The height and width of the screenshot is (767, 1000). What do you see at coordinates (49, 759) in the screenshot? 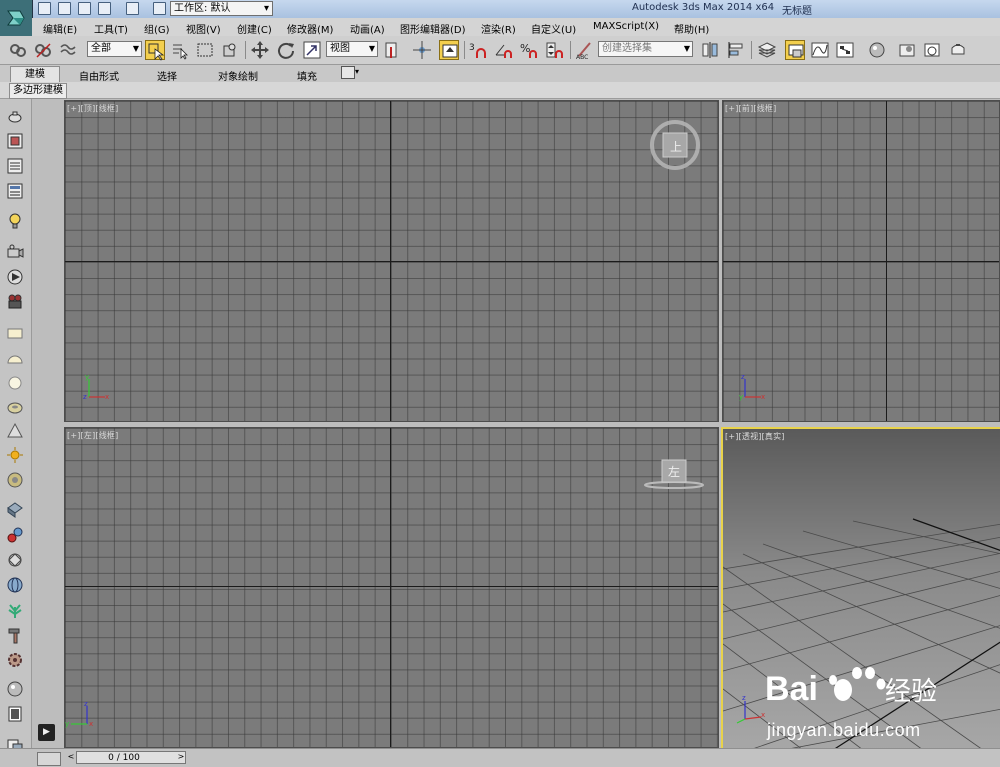
I see `mini-curve-editor-button` at bounding box center [49, 759].